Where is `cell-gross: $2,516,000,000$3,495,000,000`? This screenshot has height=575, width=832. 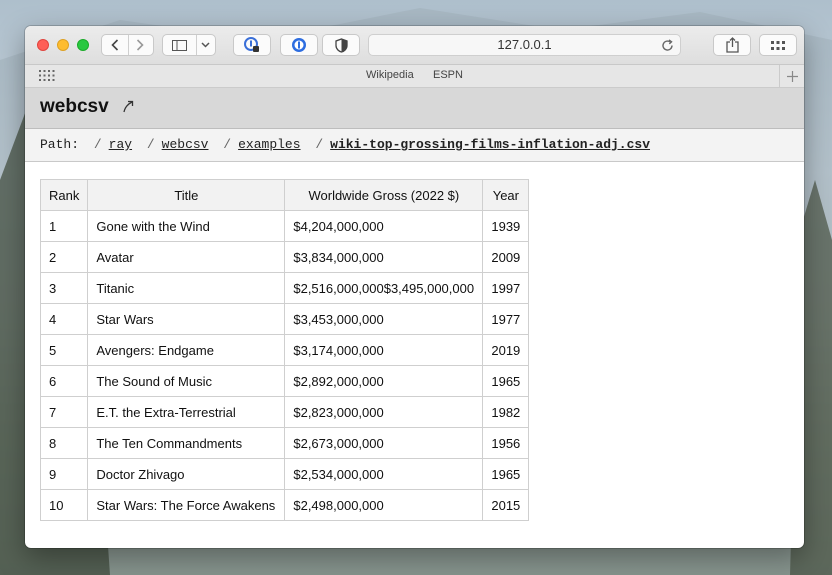 cell-gross: $2,516,000,000$3,495,000,000 is located at coordinates (384, 288).